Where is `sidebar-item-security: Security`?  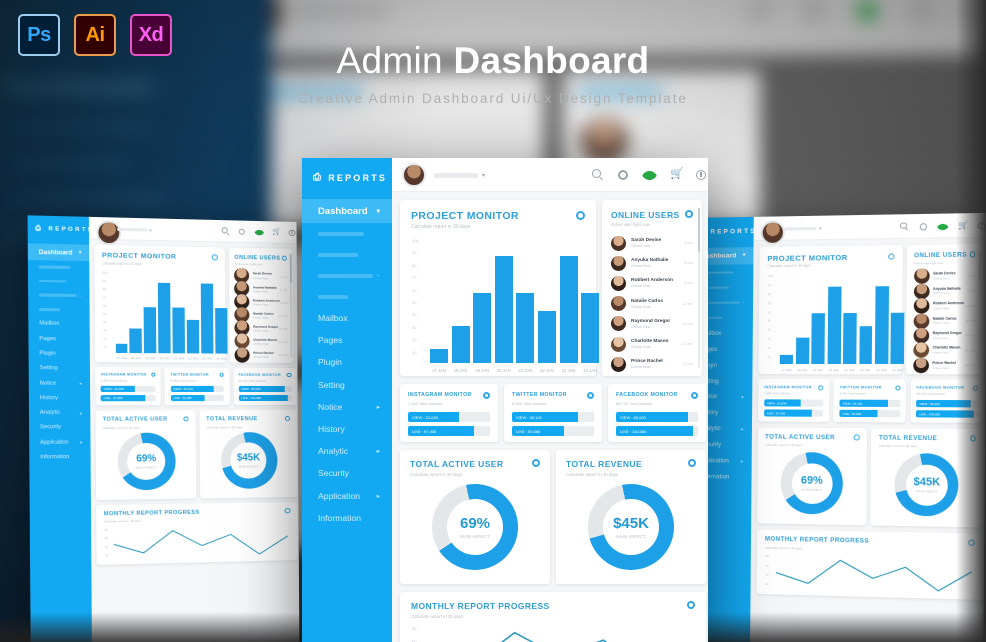 sidebar-item-security: Security is located at coordinates (347, 473).